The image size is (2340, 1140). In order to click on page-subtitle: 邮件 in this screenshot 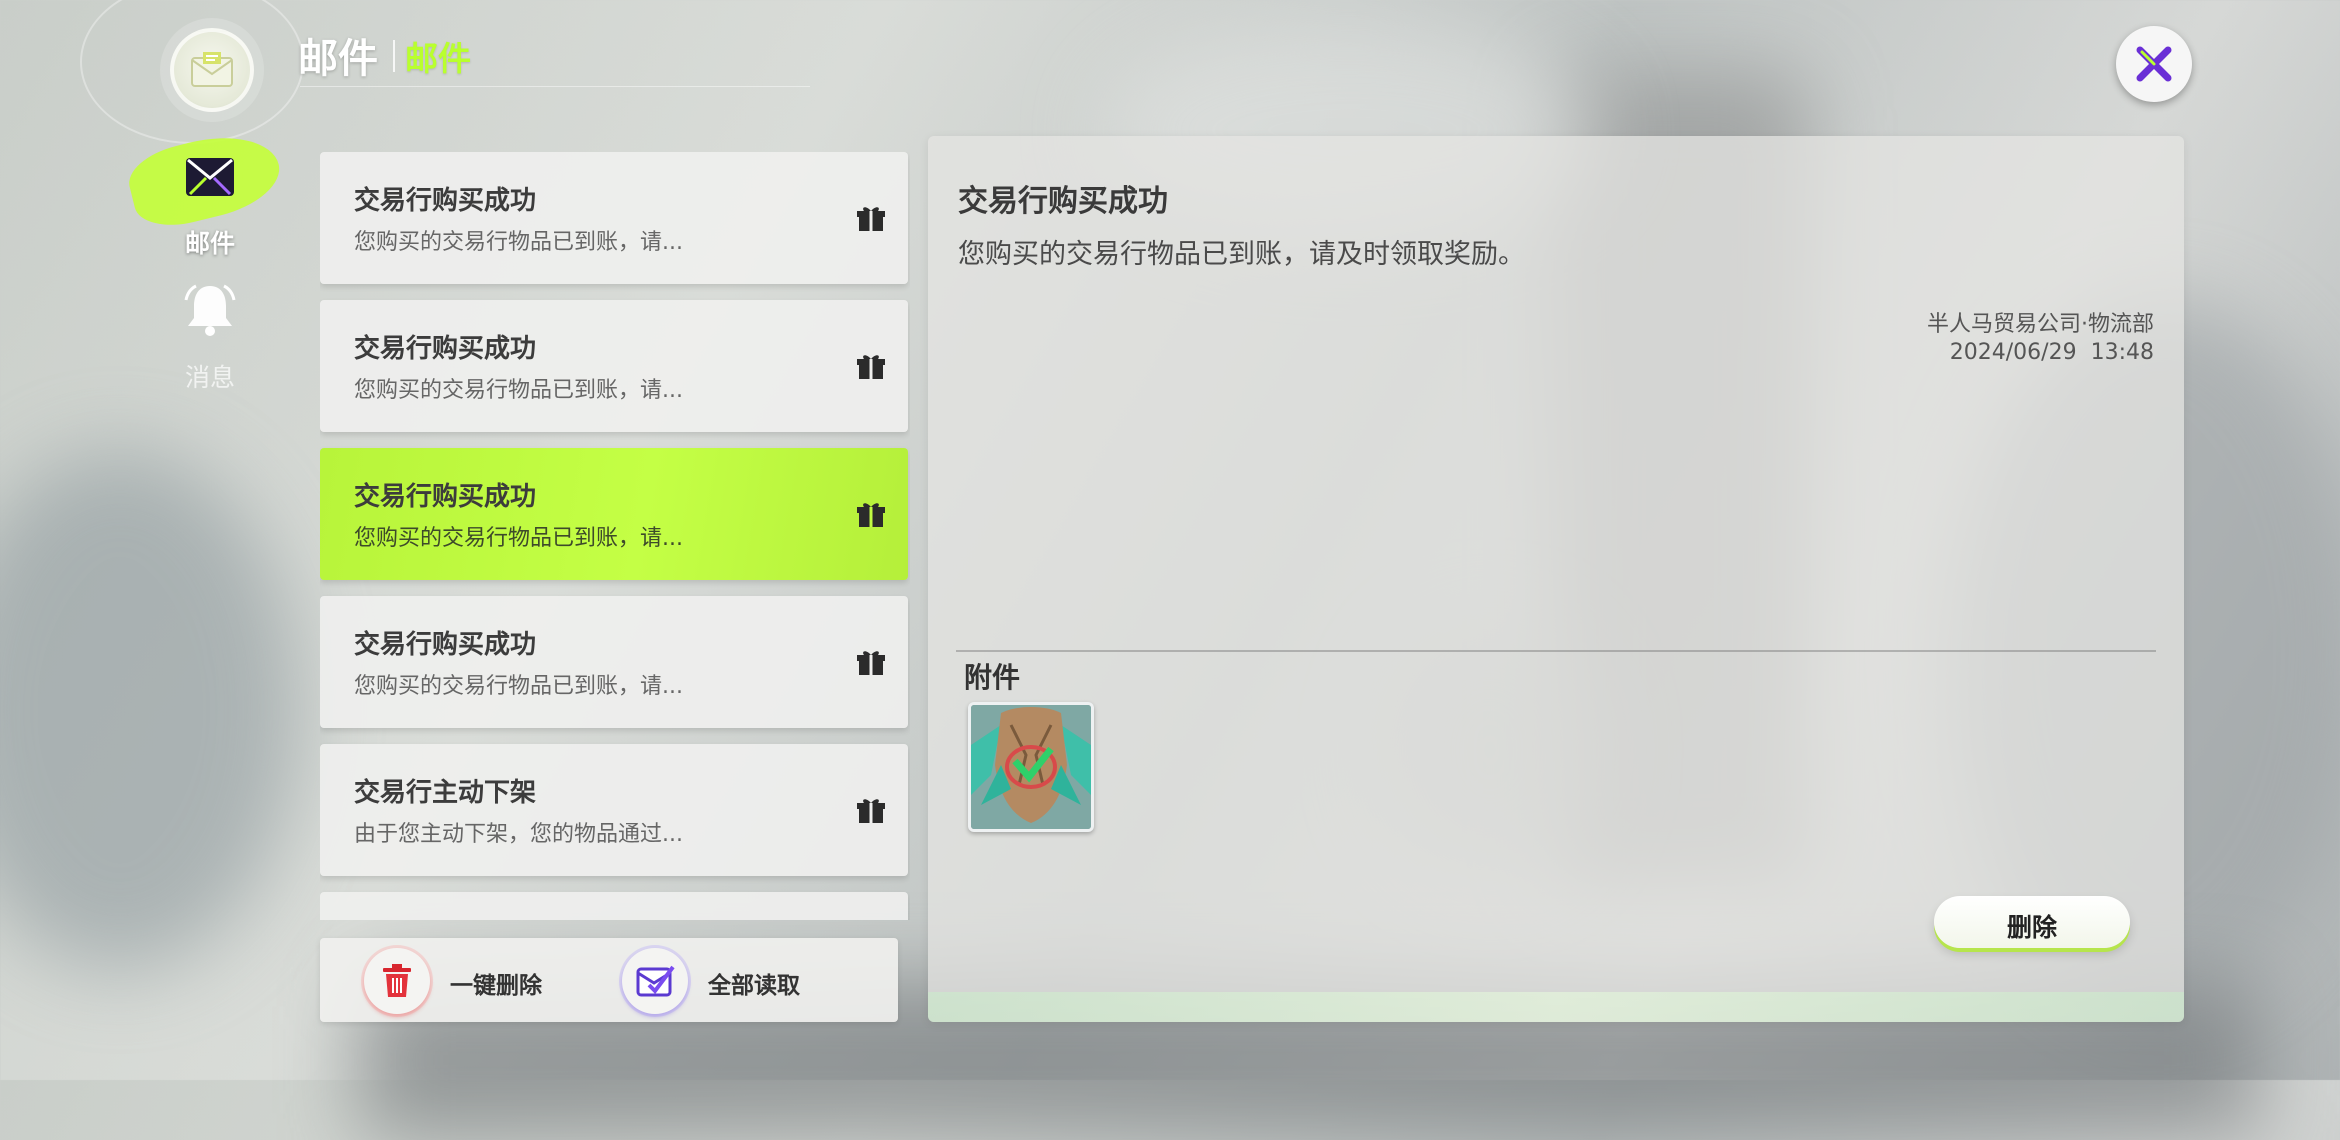, I will do `click(438, 58)`.